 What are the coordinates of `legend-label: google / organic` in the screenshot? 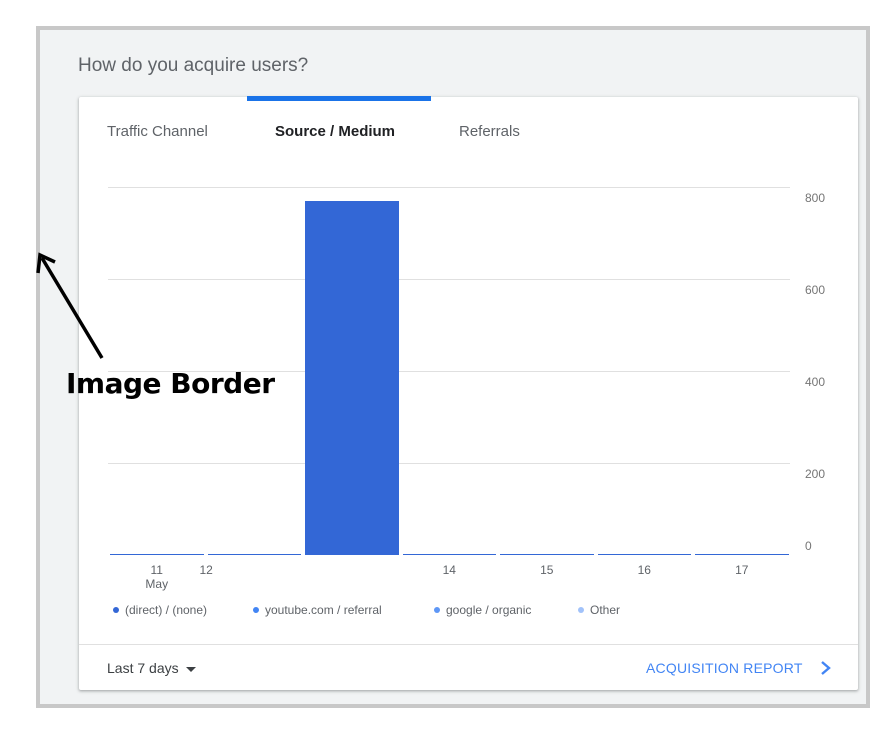 It's located at (489, 610).